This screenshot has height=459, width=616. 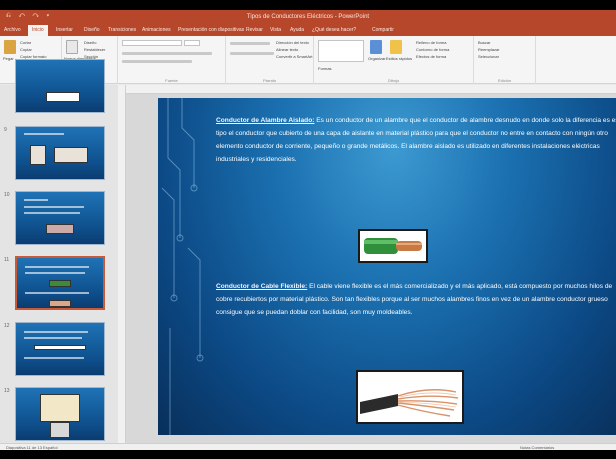 I want to click on flexible-cable-drawing, so click(x=410, y=397).